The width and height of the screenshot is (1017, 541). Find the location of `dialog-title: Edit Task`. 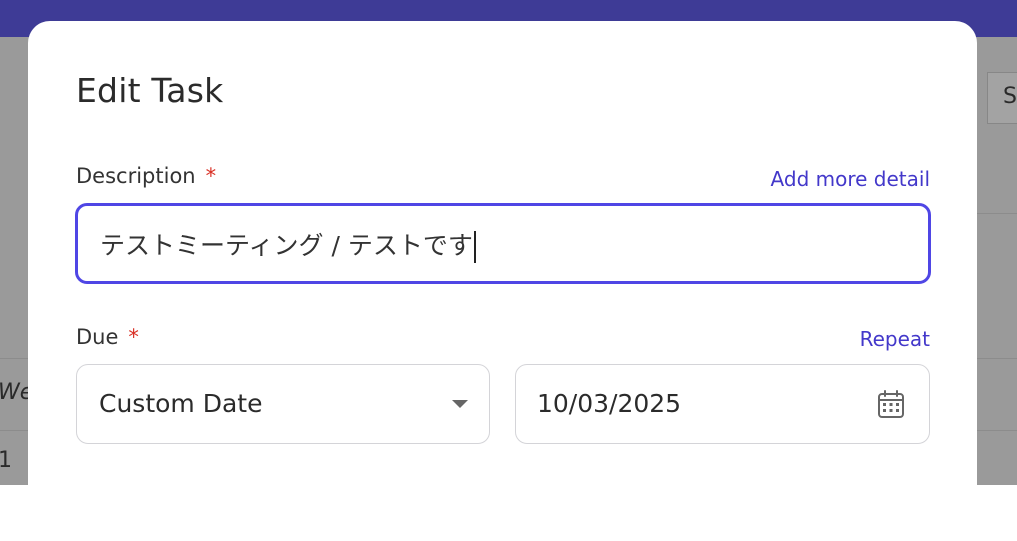

dialog-title: Edit Task is located at coordinates (150, 90).